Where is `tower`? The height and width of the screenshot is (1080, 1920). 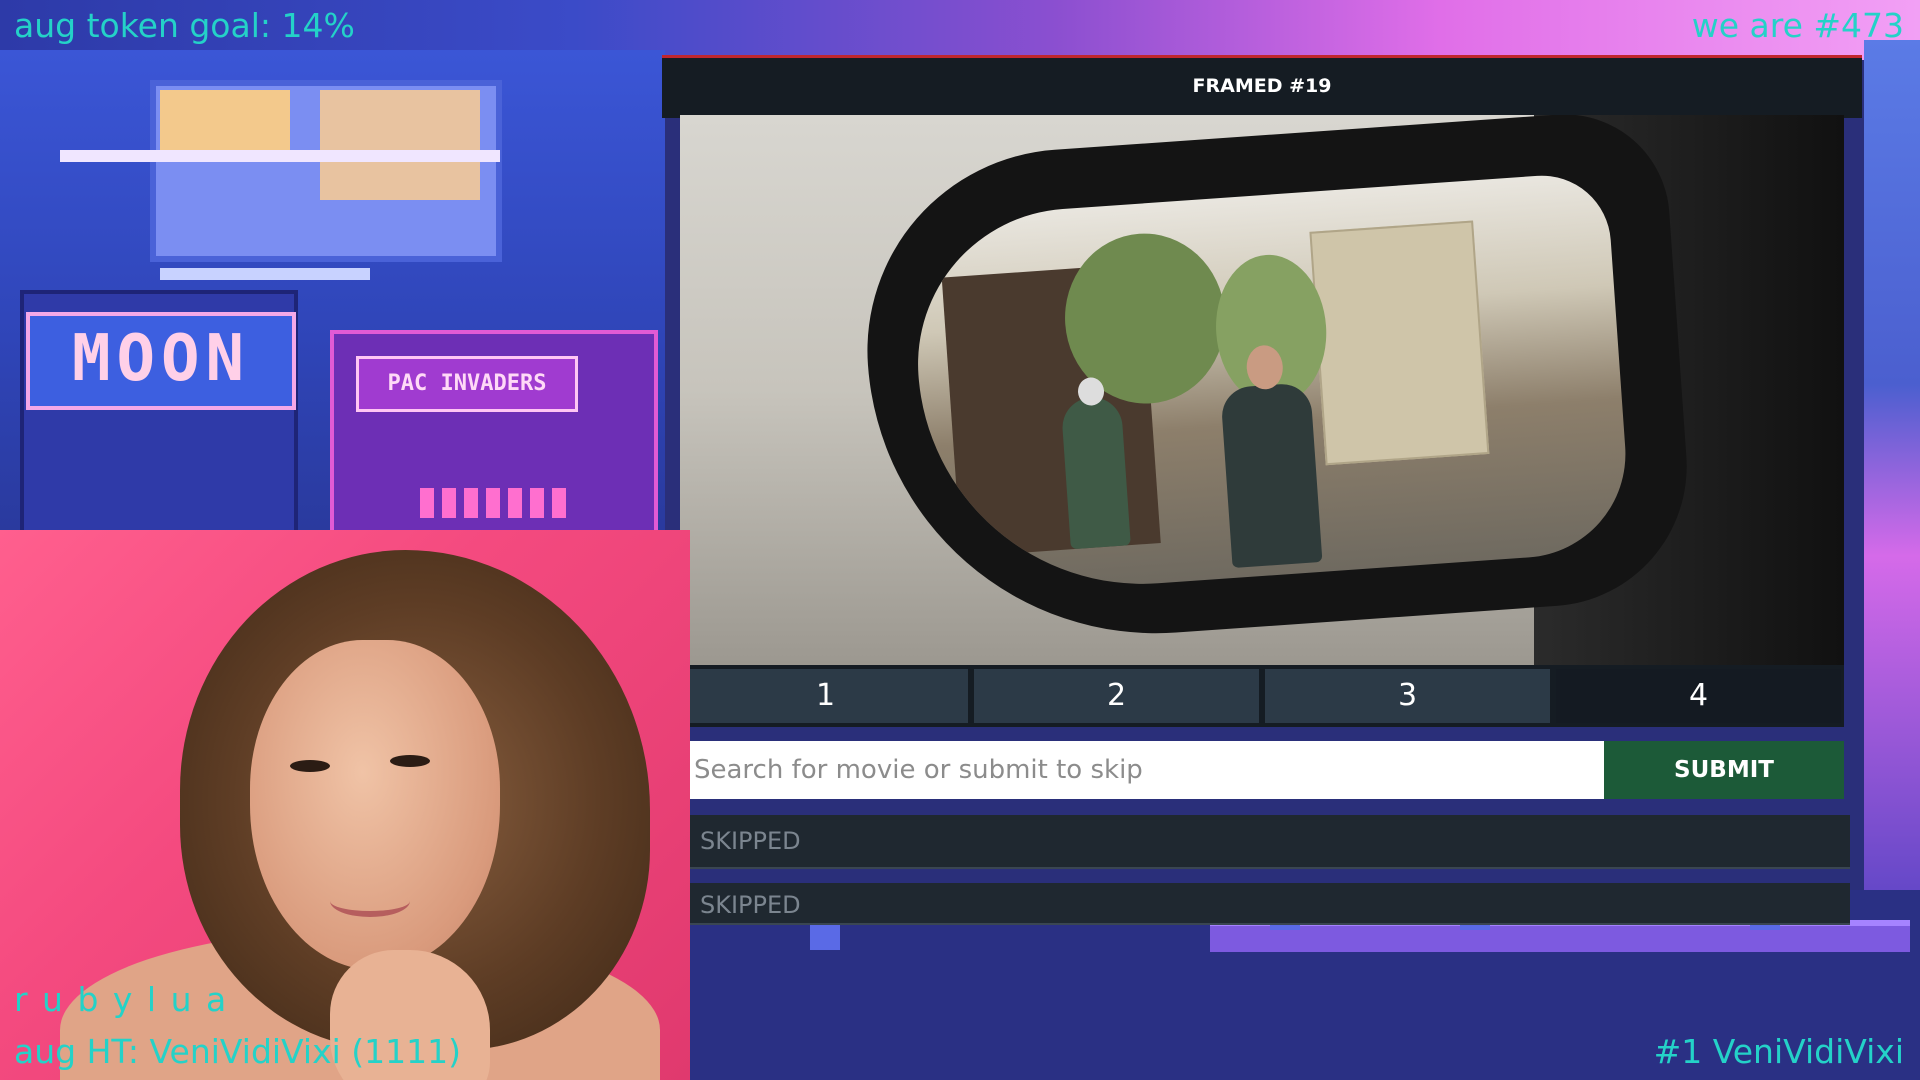 tower is located at coordinates (1399, 343).